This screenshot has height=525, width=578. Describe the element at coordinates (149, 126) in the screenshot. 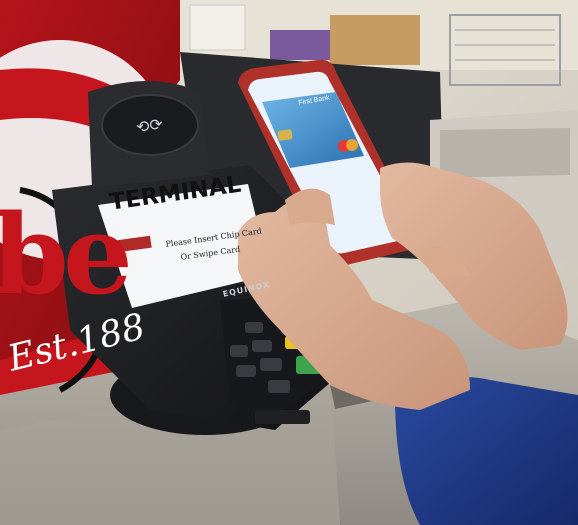

I see `contactless-icon: ⟲⟳` at that location.